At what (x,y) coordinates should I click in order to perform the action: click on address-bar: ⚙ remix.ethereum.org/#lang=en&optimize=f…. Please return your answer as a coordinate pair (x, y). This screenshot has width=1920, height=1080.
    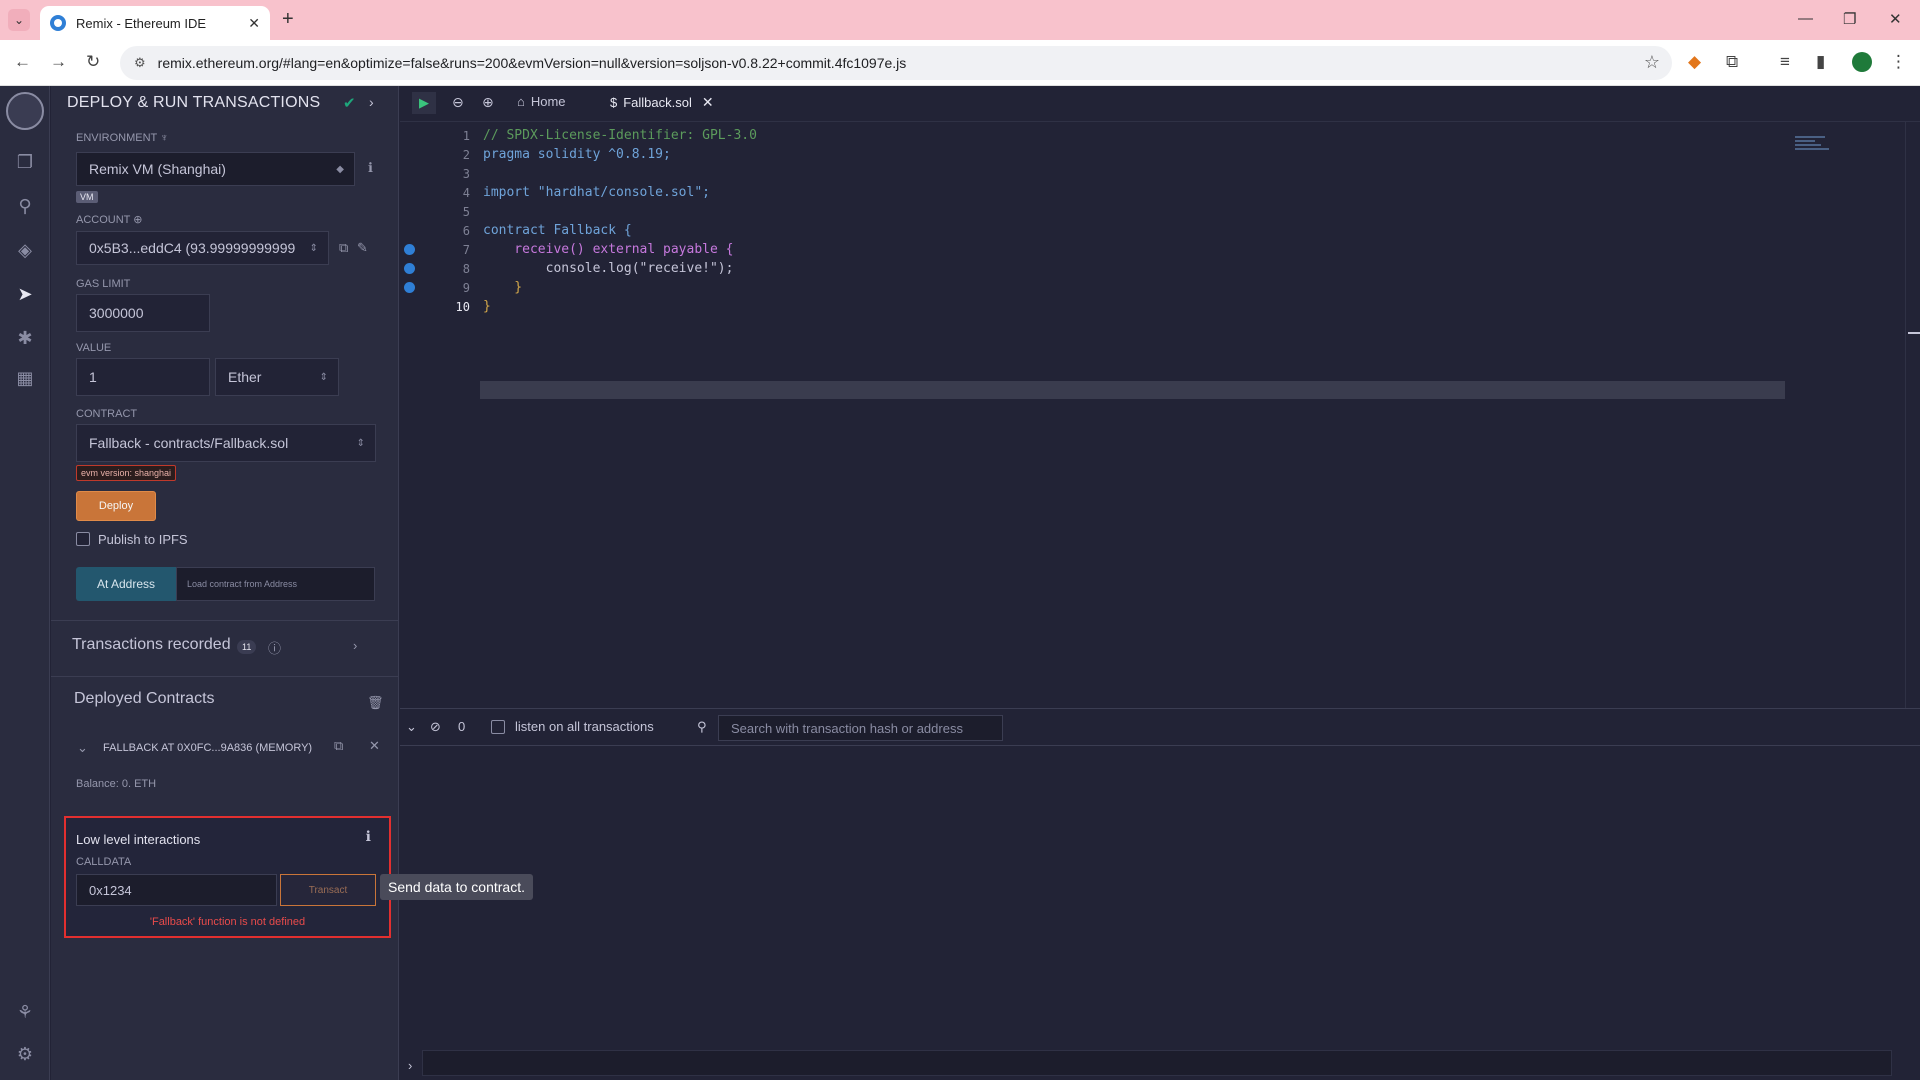
    Looking at the image, I should click on (896, 63).